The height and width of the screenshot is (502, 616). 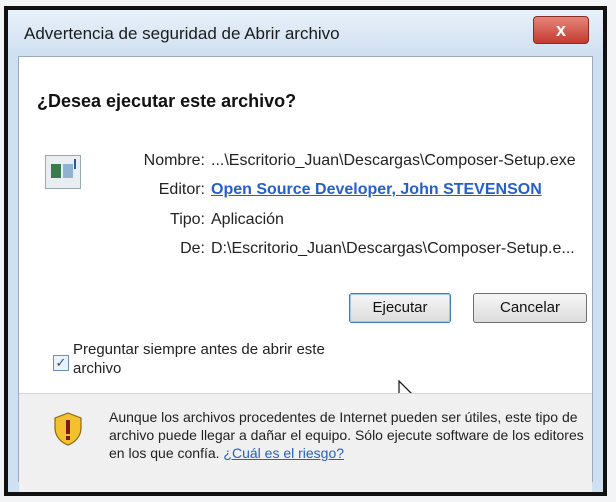 What do you see at coordinates (181, 189) in the screenshot?
I see `editor-label: Editor:` at bounding box center [181, 189].